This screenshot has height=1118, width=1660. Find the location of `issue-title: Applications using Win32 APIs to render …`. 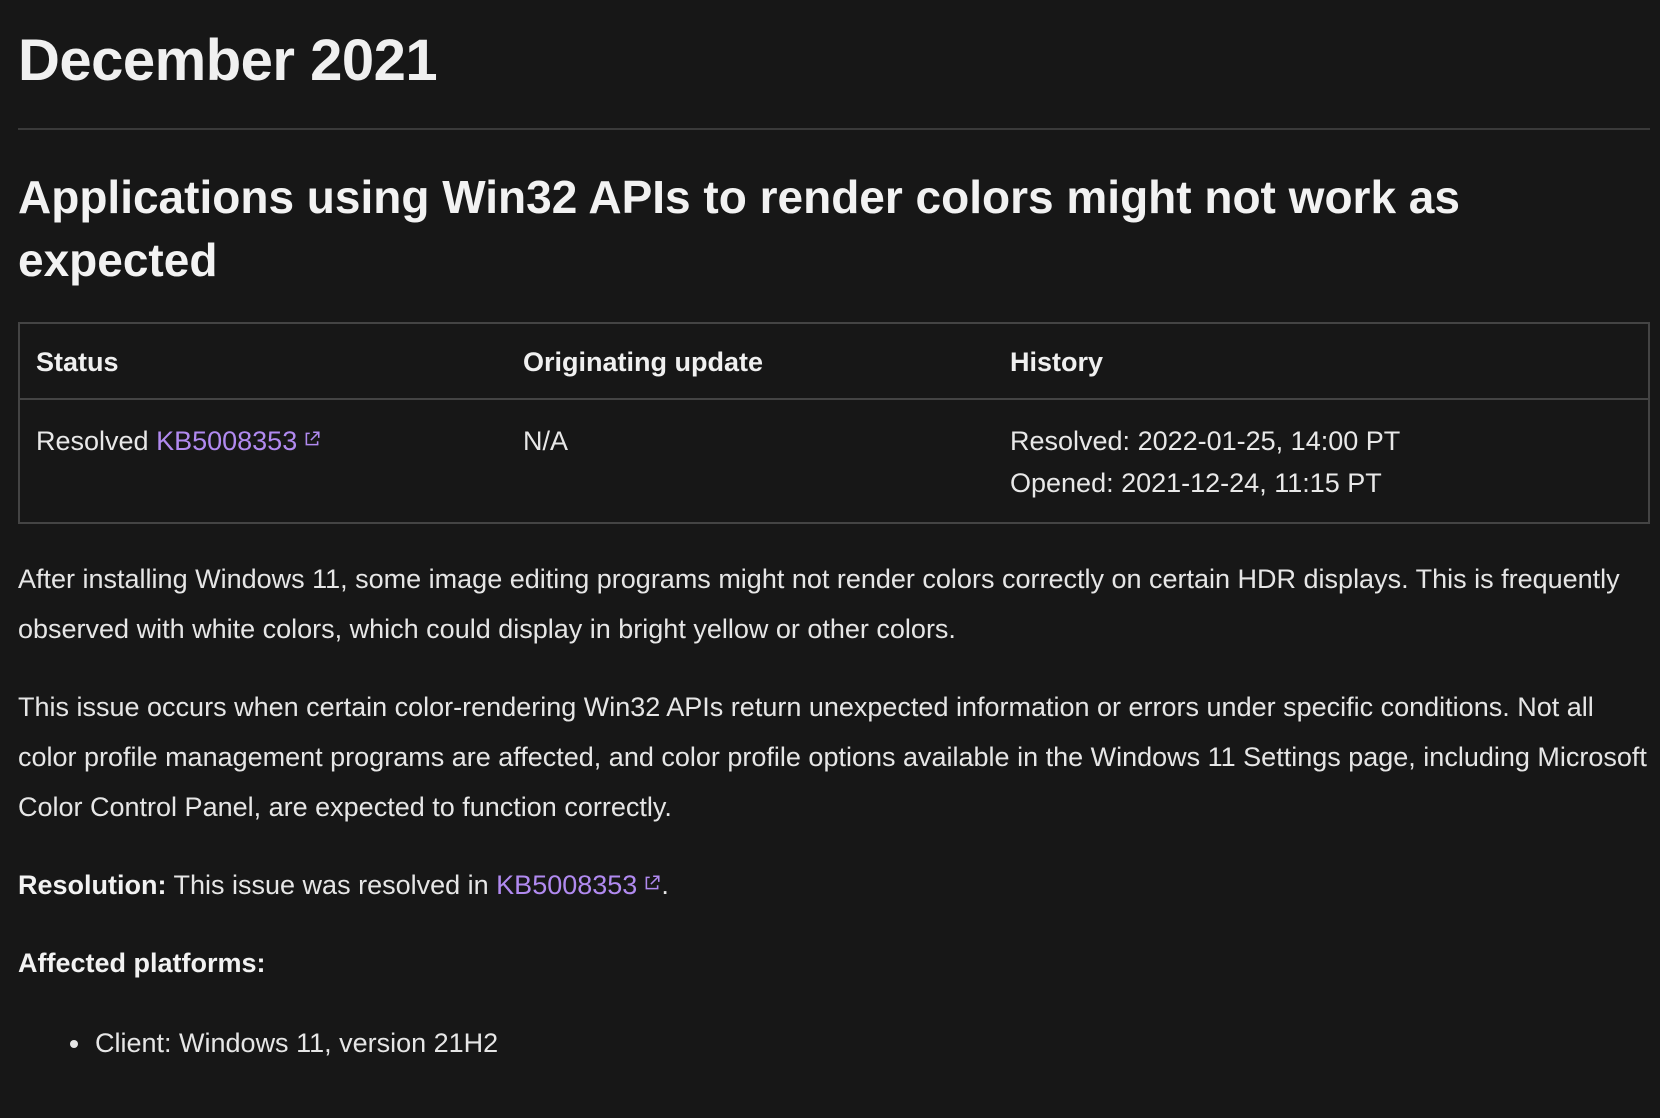

issue-title: Applications using Win32 APIs to render … is located at coordinates (739, 228).